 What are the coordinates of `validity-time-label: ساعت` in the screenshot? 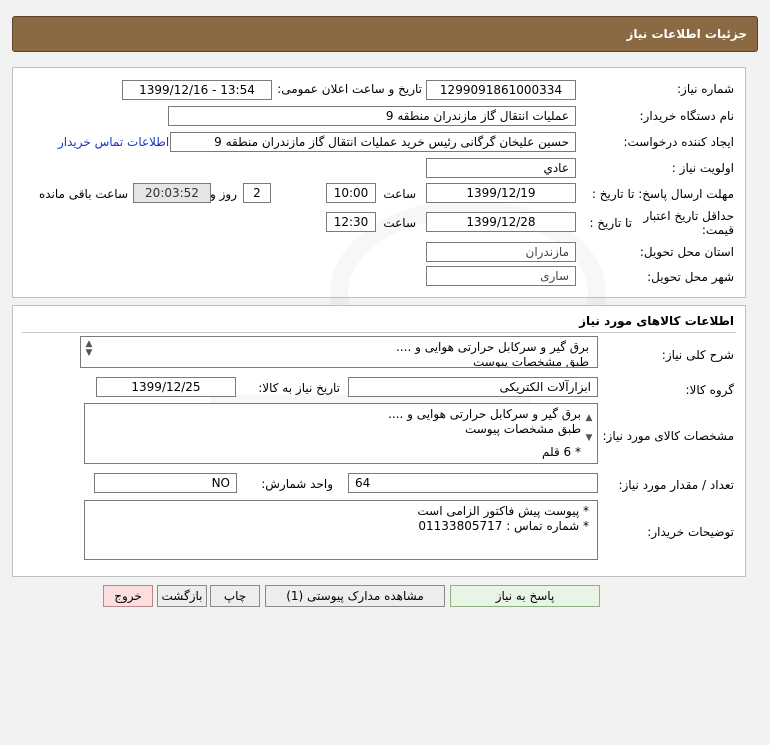 It's located at (399, 223).